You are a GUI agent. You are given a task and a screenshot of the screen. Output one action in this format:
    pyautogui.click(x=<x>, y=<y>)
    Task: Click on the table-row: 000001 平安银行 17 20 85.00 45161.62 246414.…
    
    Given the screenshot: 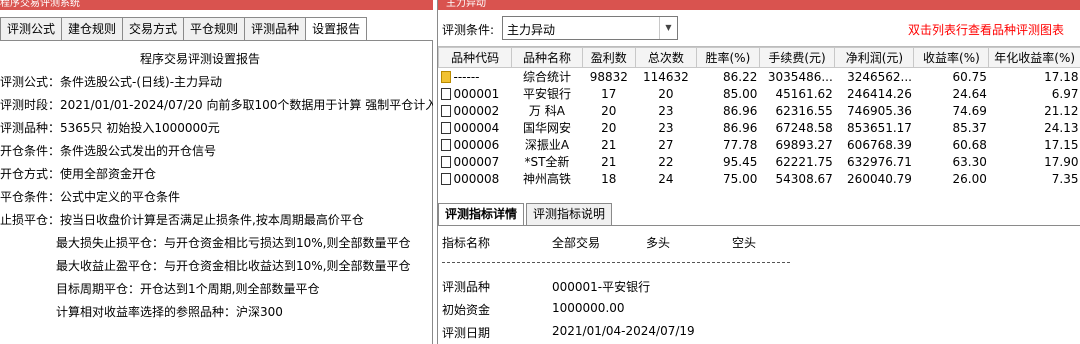 What is the action you would take?
    pyautogui.click(x=759, y=93)
    